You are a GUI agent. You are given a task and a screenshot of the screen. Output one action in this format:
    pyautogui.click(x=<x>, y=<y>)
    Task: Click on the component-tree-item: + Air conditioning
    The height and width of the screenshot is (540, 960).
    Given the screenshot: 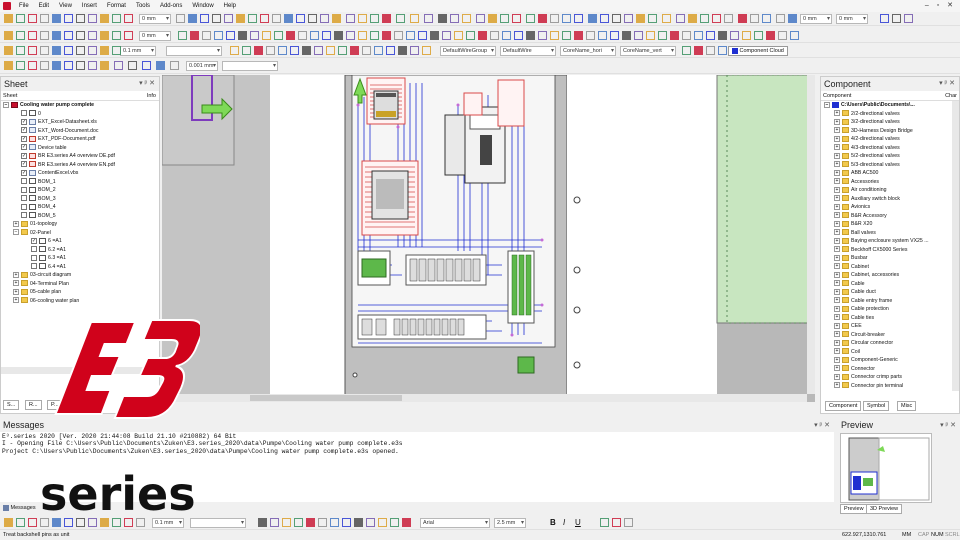 What is the action you would take?
    pyautogui.click(x=891, y=190)
    